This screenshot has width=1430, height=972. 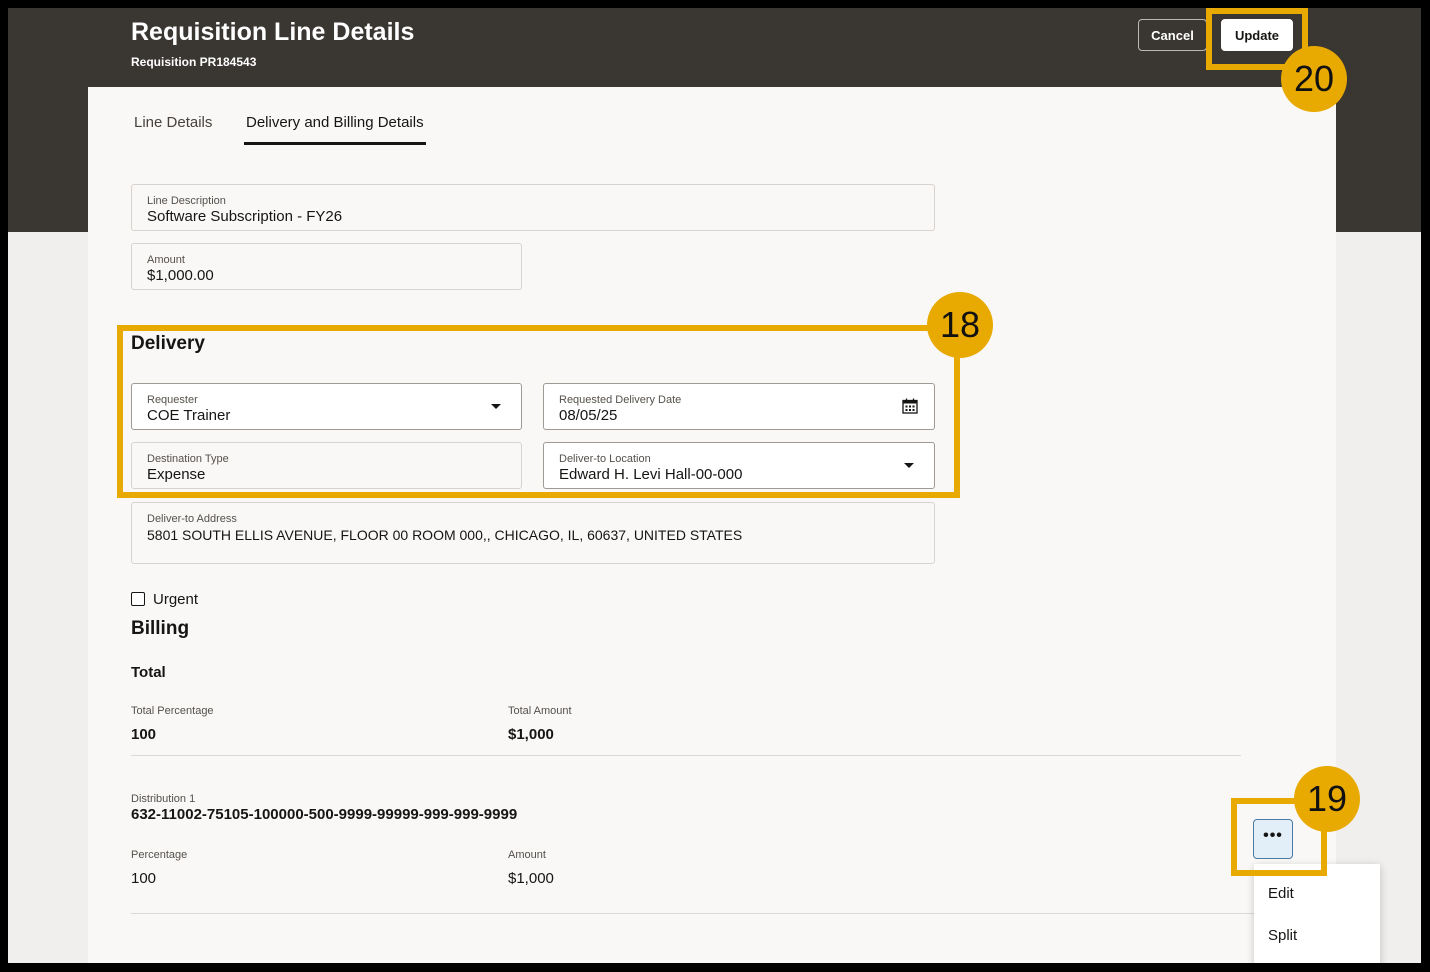 I want to click on active-tab-indicator, so click(x=335, y=143).